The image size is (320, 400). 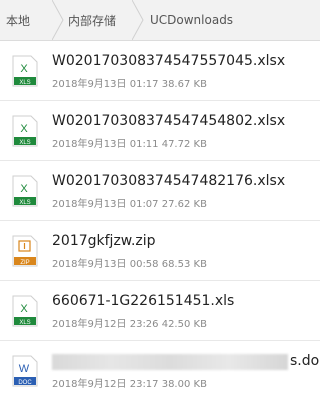 What do you see at coordinates (169, 61) in the screenshot?
I see `file-name: W020170308374547557045.xlsx` at bounding box center [169, 61].